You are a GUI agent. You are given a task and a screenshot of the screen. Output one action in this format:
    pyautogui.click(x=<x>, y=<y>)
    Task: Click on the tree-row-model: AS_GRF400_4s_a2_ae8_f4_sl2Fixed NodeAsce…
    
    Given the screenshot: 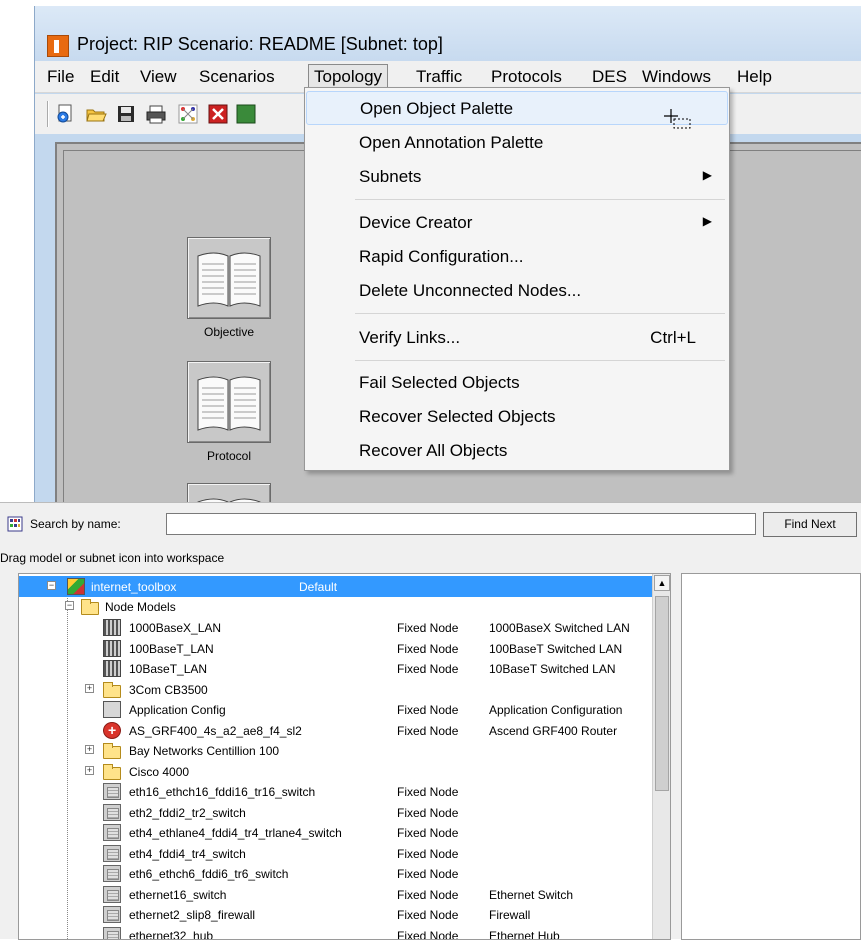 What is the action you would take?
    pyautogui.click(x=335, y=730)
    